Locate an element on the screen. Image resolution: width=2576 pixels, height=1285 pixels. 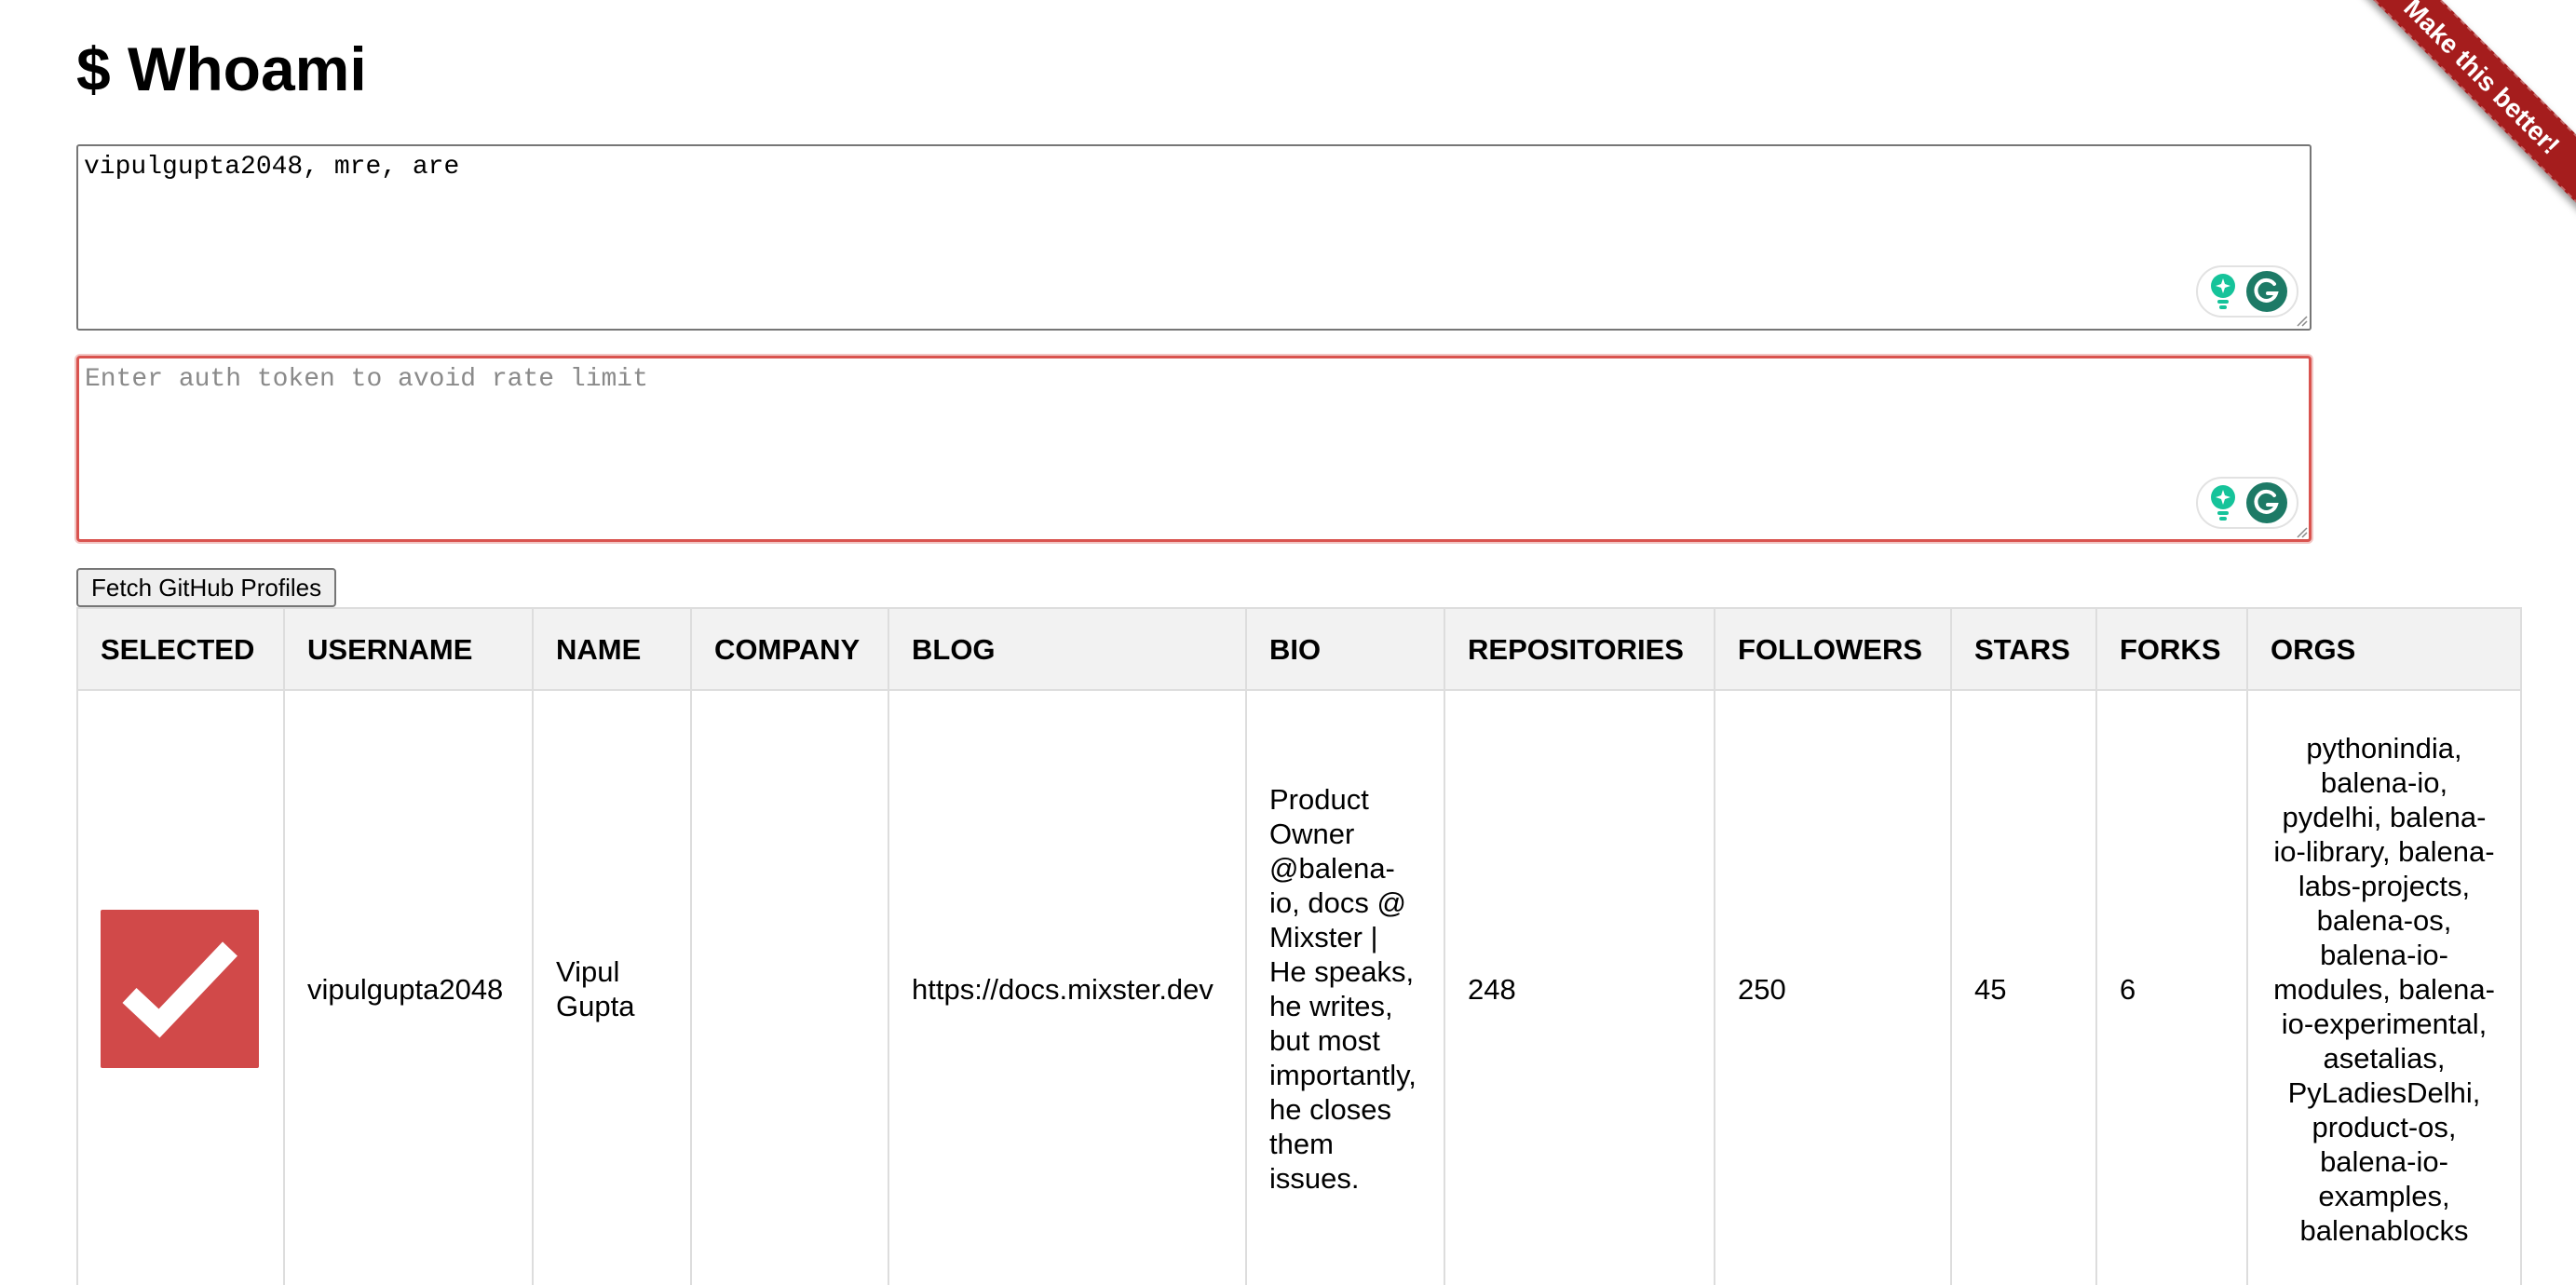
cell-company is located at coordinates (789, 987).